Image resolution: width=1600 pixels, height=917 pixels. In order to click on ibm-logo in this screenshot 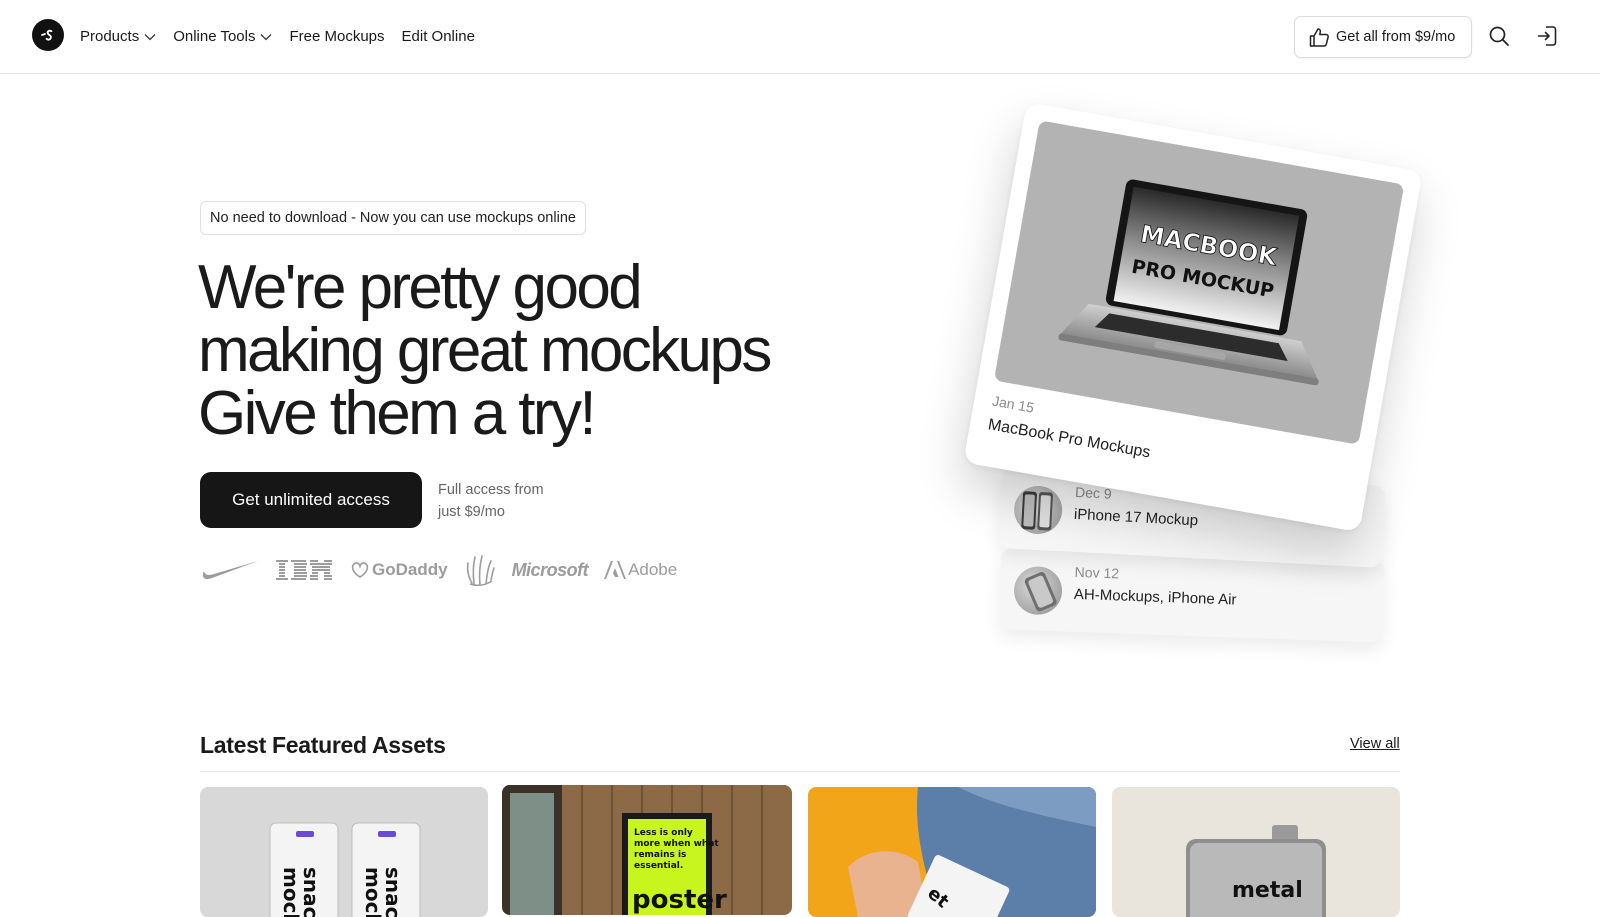, I will do `click(305, 570)`.